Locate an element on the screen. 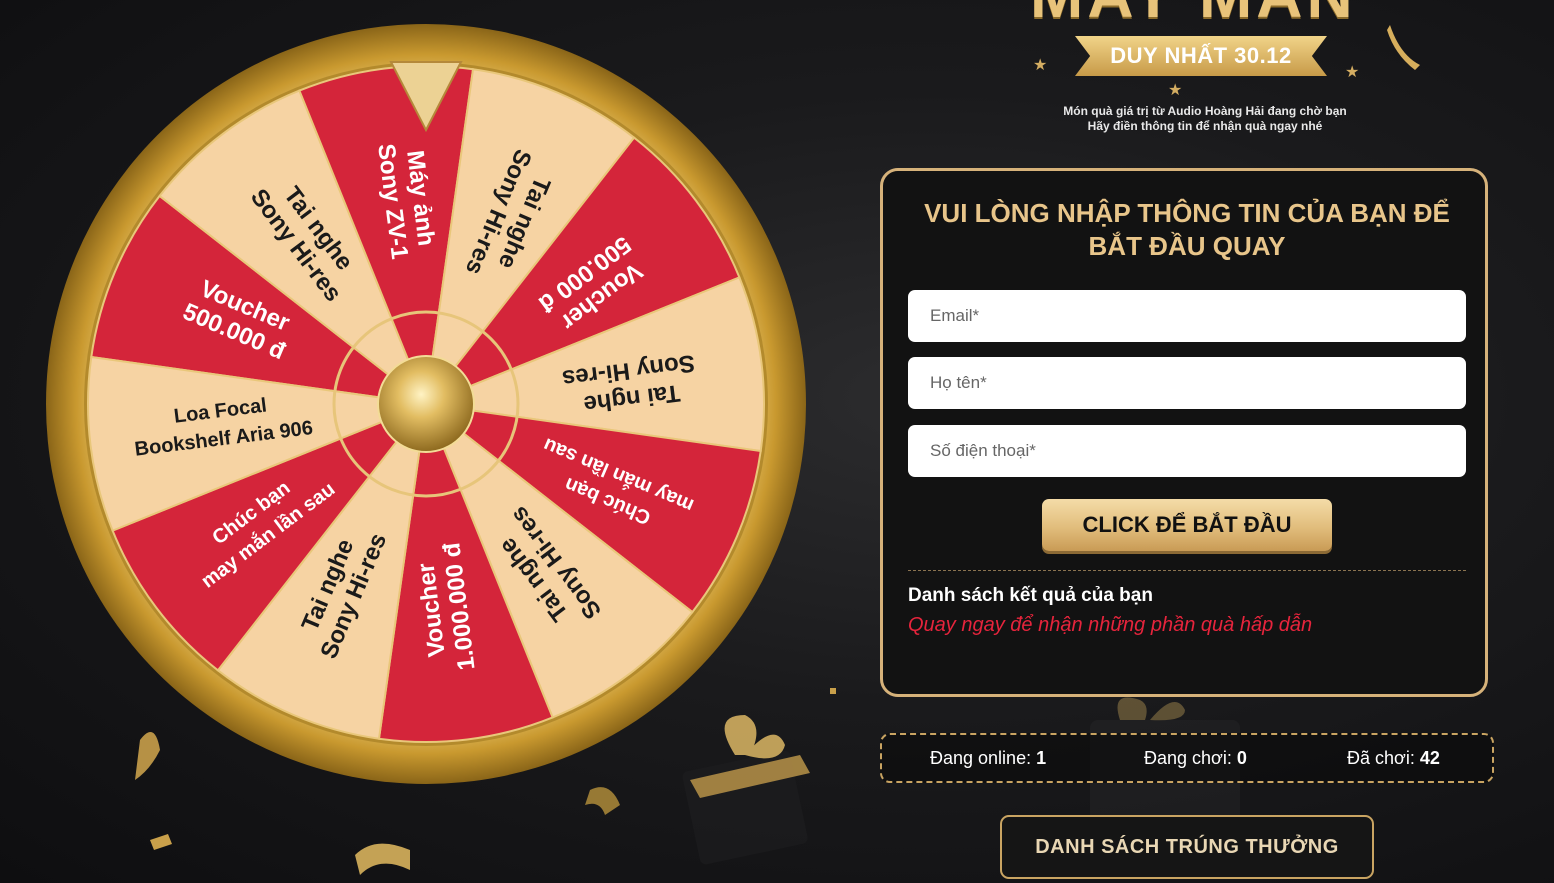  form-title-line-1: VUI LÒNG NHẬP THÔNG TIN CỦA BẠN ĐỂ is located at coordinates (1187, 213).